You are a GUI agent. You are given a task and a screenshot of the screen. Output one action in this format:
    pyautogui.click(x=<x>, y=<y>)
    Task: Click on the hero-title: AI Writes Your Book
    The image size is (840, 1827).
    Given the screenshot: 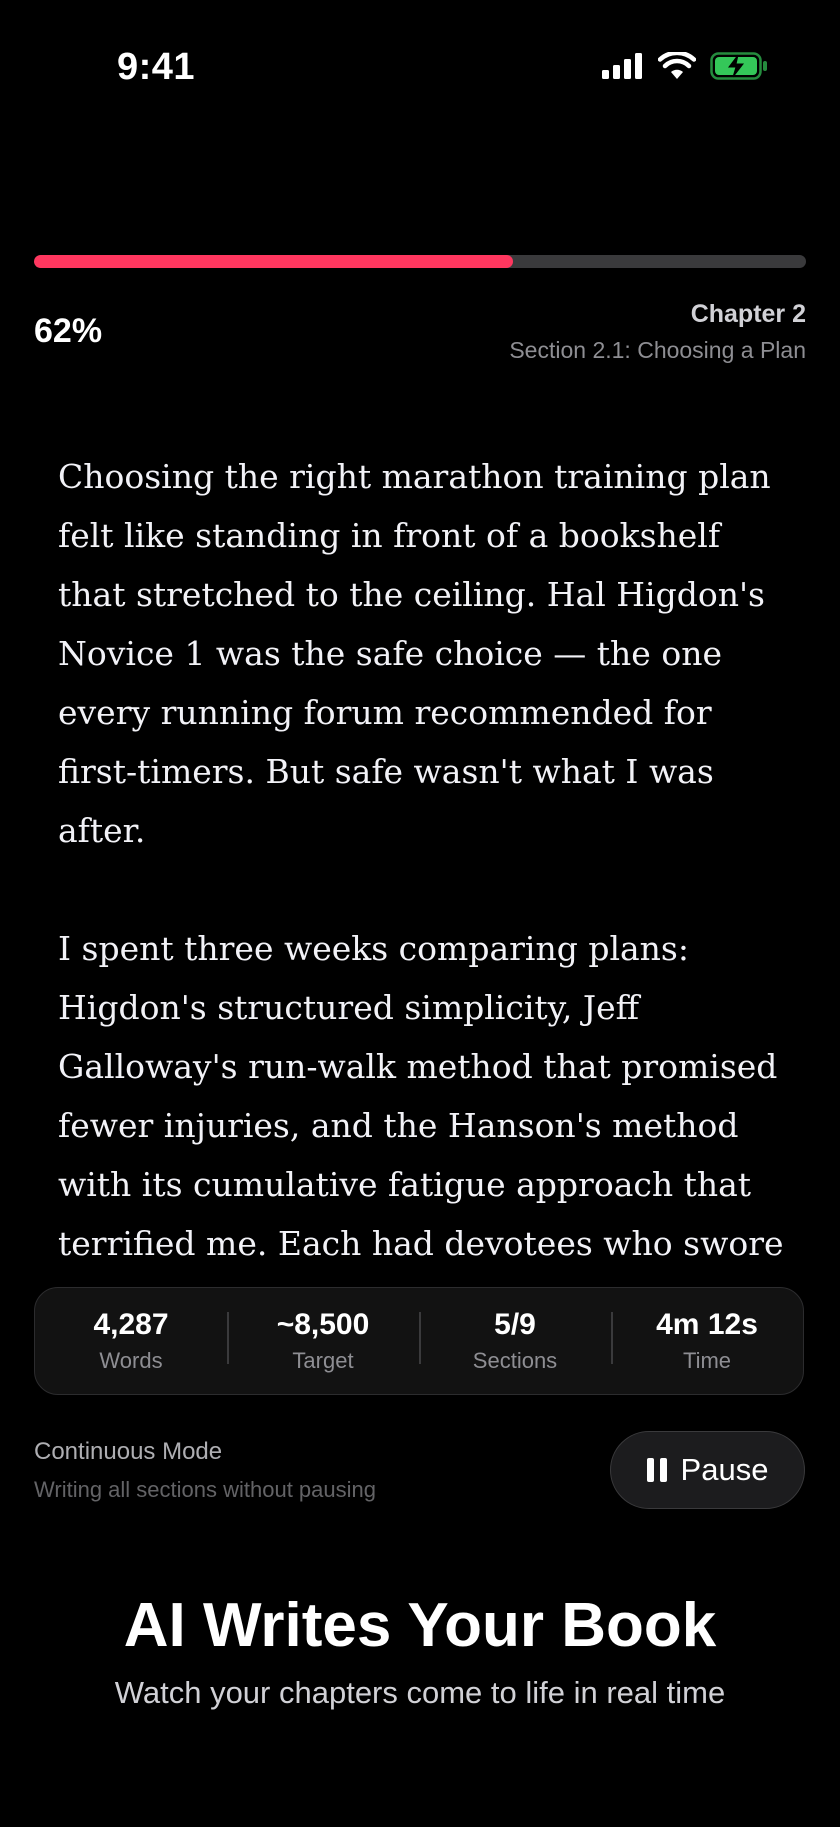 What is the action you would take?
    pyautogui.click(x=420, y=1625)
    